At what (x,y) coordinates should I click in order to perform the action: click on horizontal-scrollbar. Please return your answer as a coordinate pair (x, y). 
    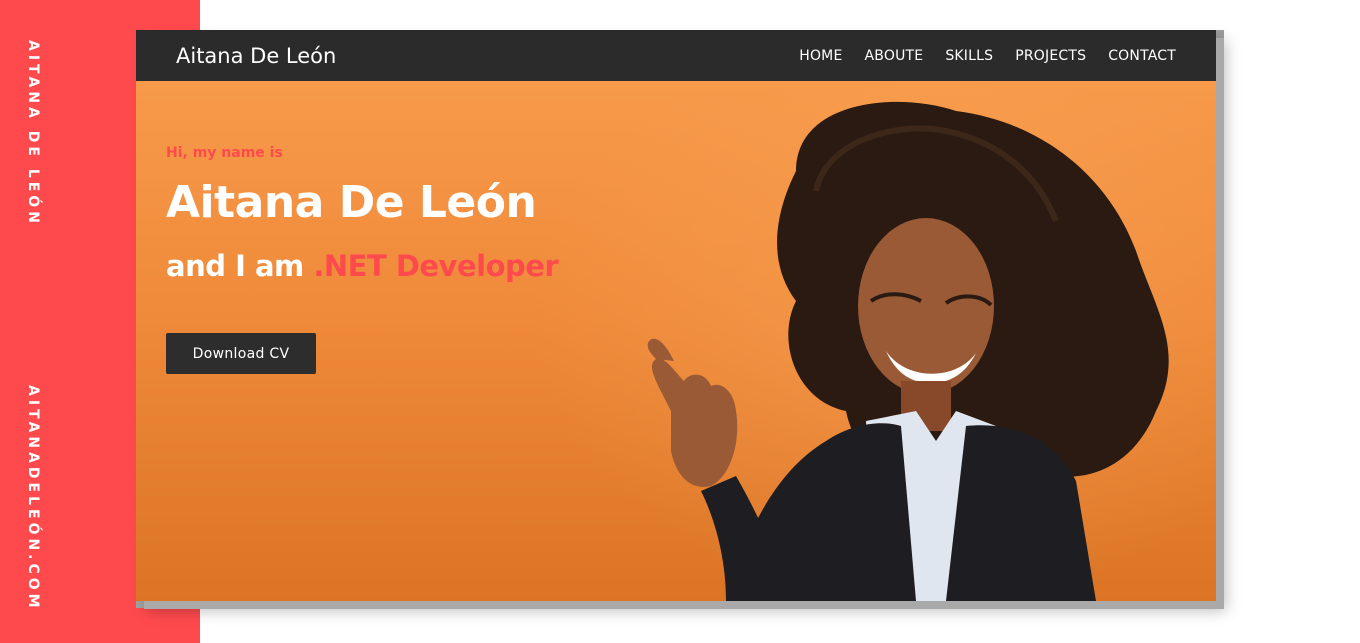
    Looking at the image, I should click on (1088, 604).